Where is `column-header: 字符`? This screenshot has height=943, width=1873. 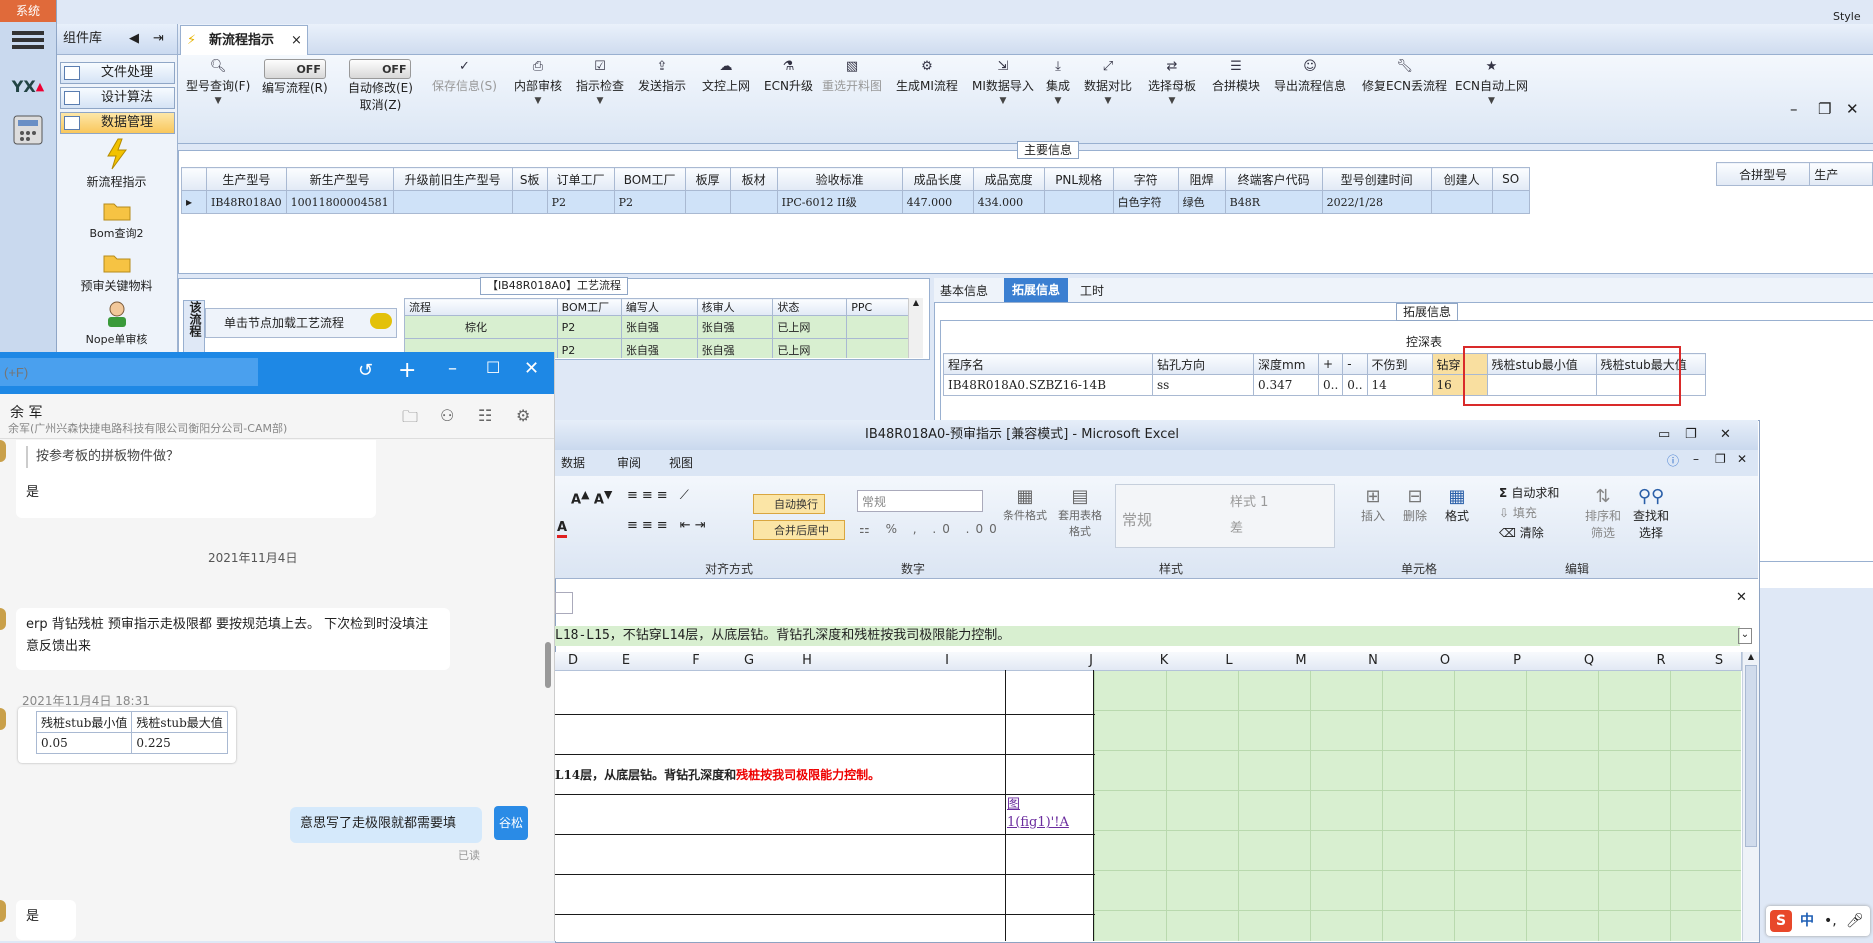
column-header: 字符 is located at coordinates (1145, 179).